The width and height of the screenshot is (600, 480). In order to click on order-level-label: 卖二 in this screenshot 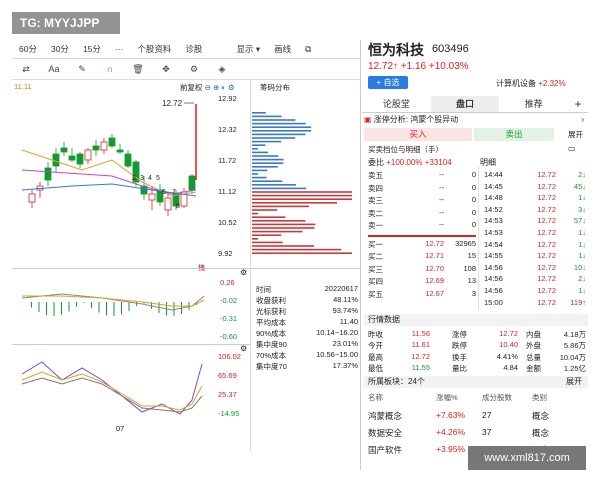, I will do `click(375, 213)`.